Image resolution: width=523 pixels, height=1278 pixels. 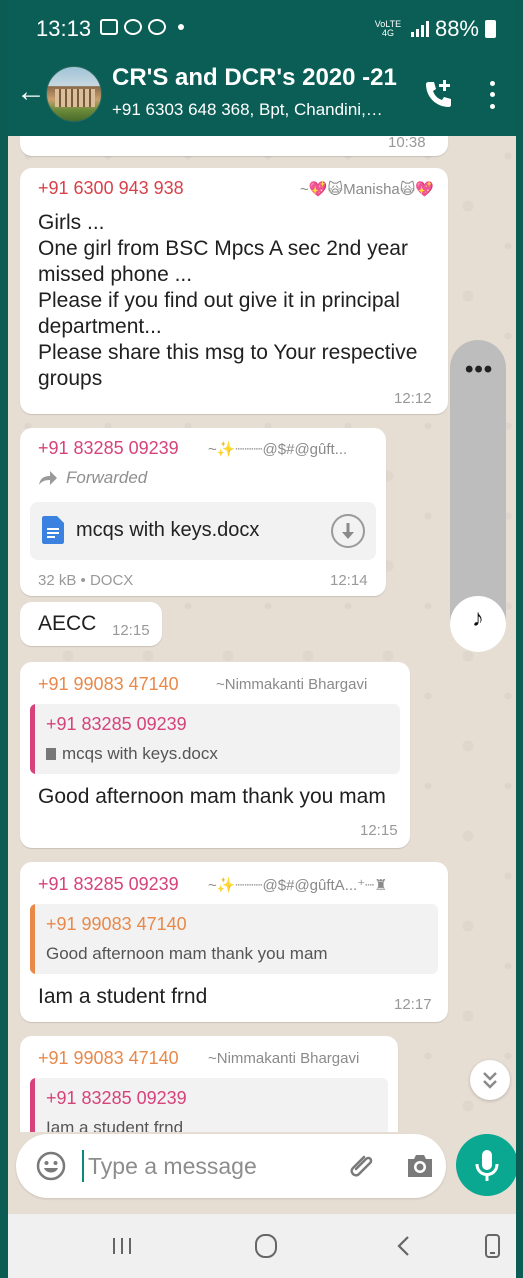 I want to click on status-time: 13:13, so click(x=64, y=28).